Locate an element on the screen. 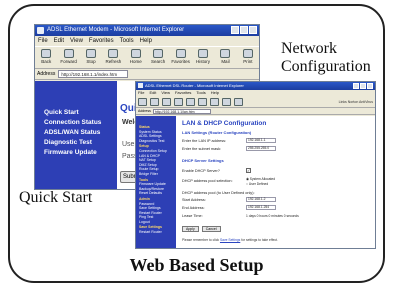 Image resolution: width=393 pixels, height=289 pixels. dhcp-enable-row: Enable DHCP Server? ✓ is located at coordinates (267, 170).